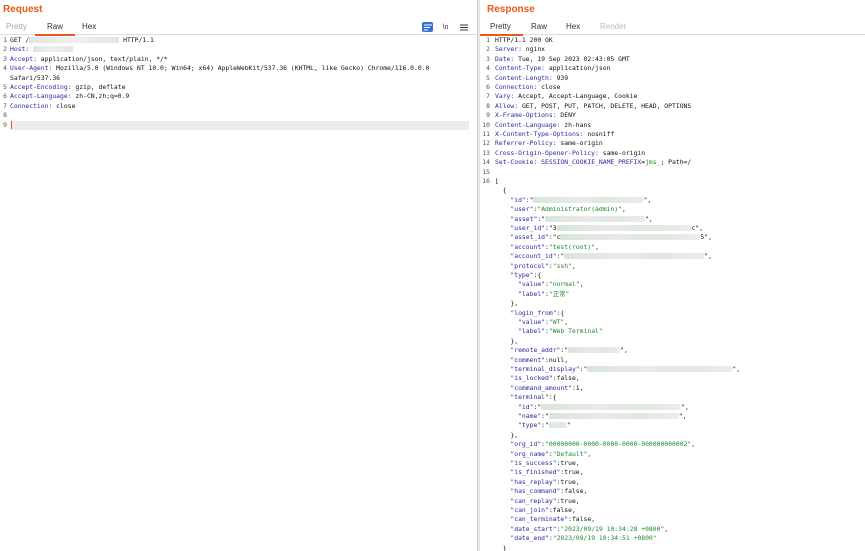  Describe the element at coordinates (672, 519) in the screenshot. I see `response-line: "can_terminate":false,` at that location.